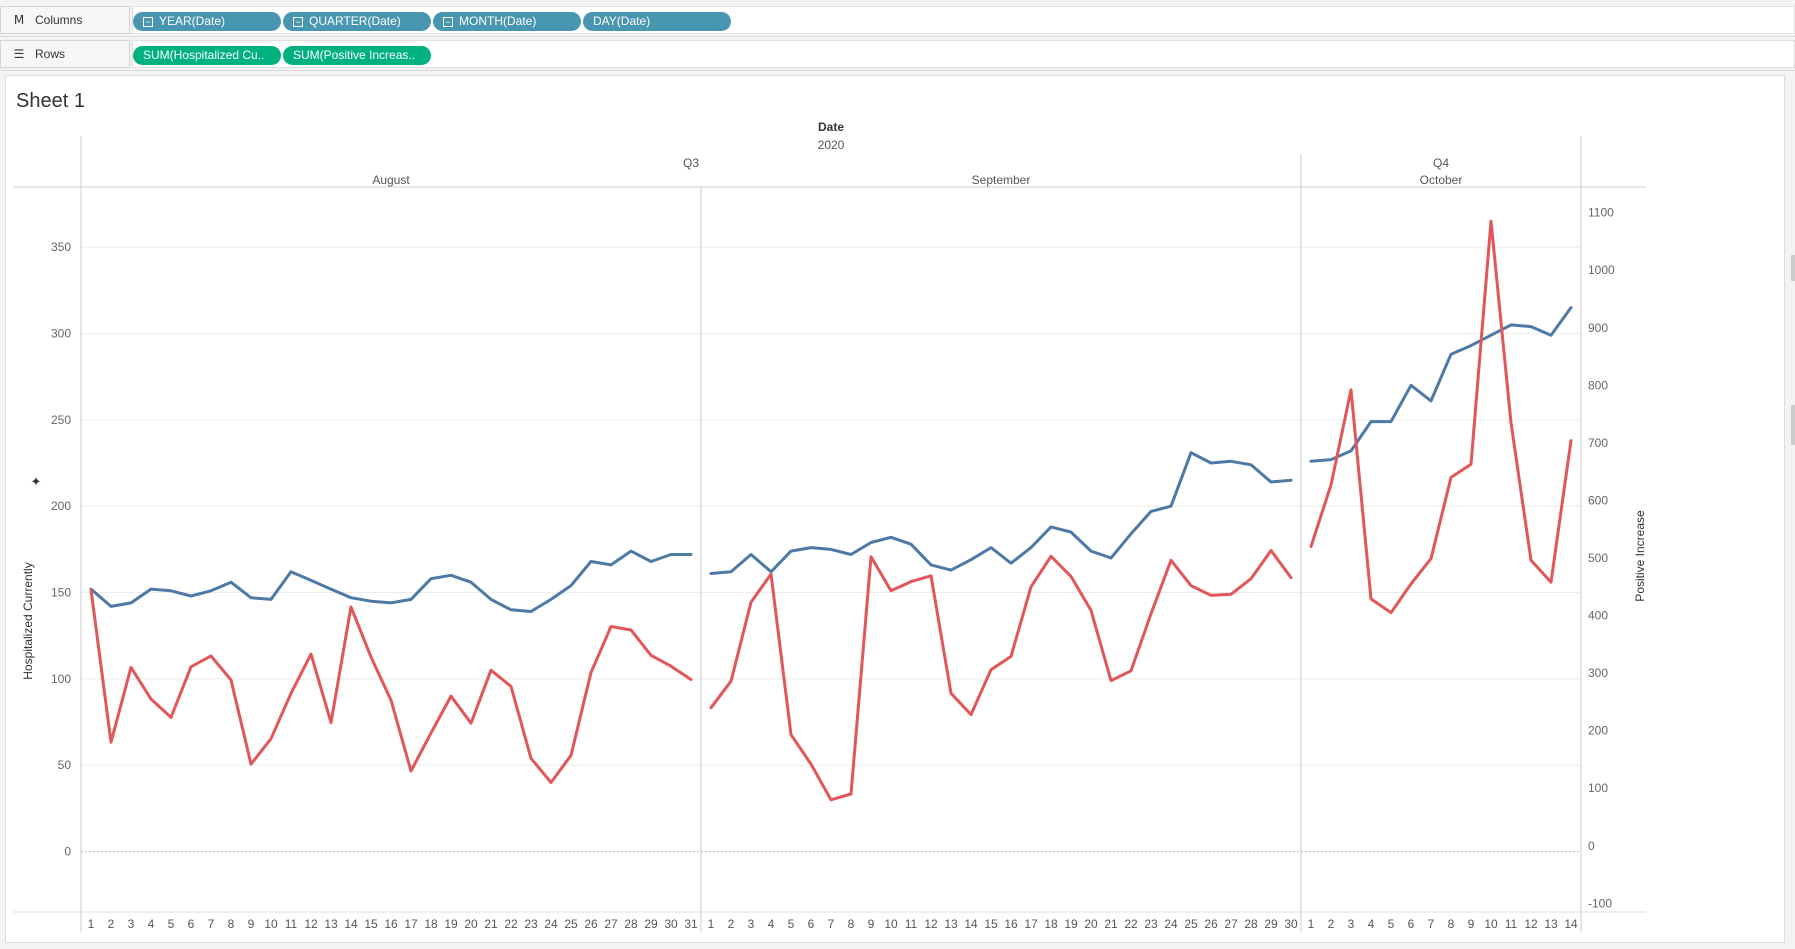 This screenshot has width=1795, height=949. Describe the element at coordinates (1441, 384) in the screenshot. I see `hospitalized-line-october` at that location.